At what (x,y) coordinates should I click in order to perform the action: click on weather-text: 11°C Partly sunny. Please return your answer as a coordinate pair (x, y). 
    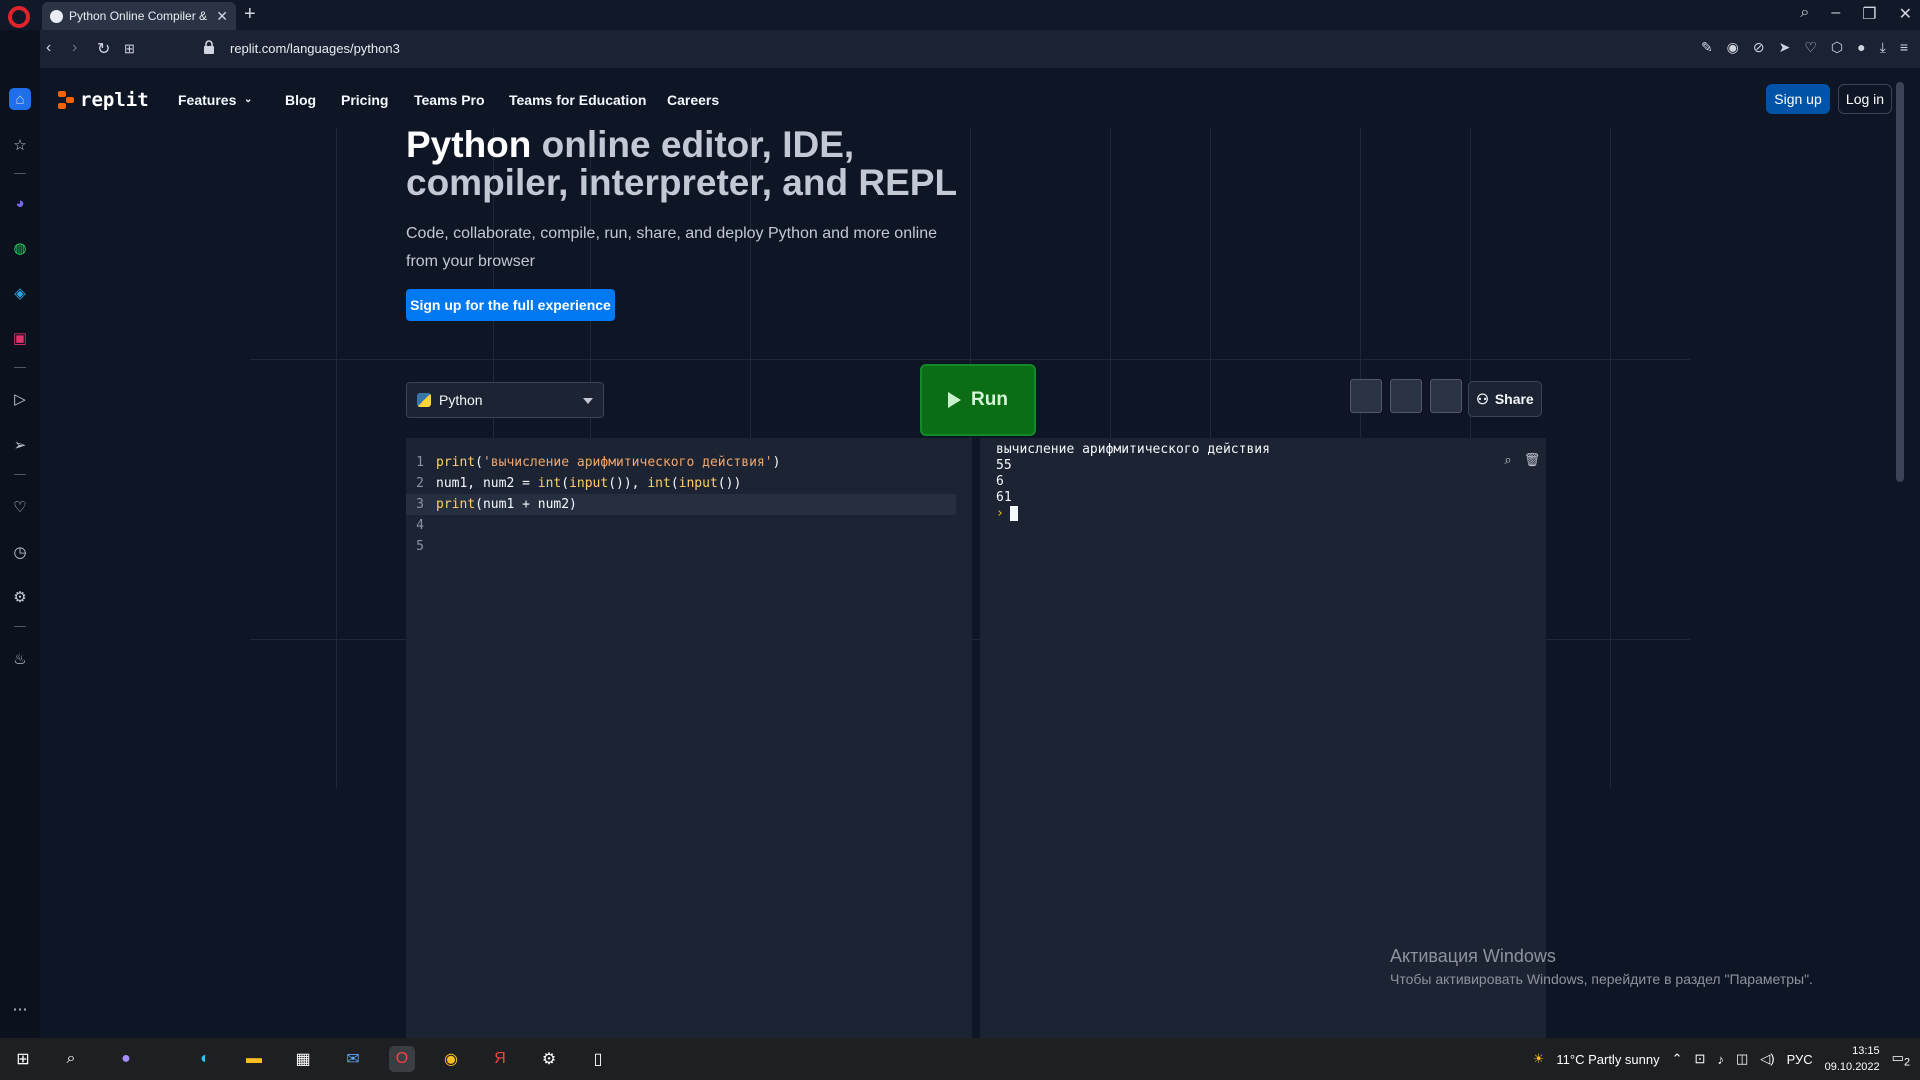
    Looking at the image, I should click on (1607, 1059).